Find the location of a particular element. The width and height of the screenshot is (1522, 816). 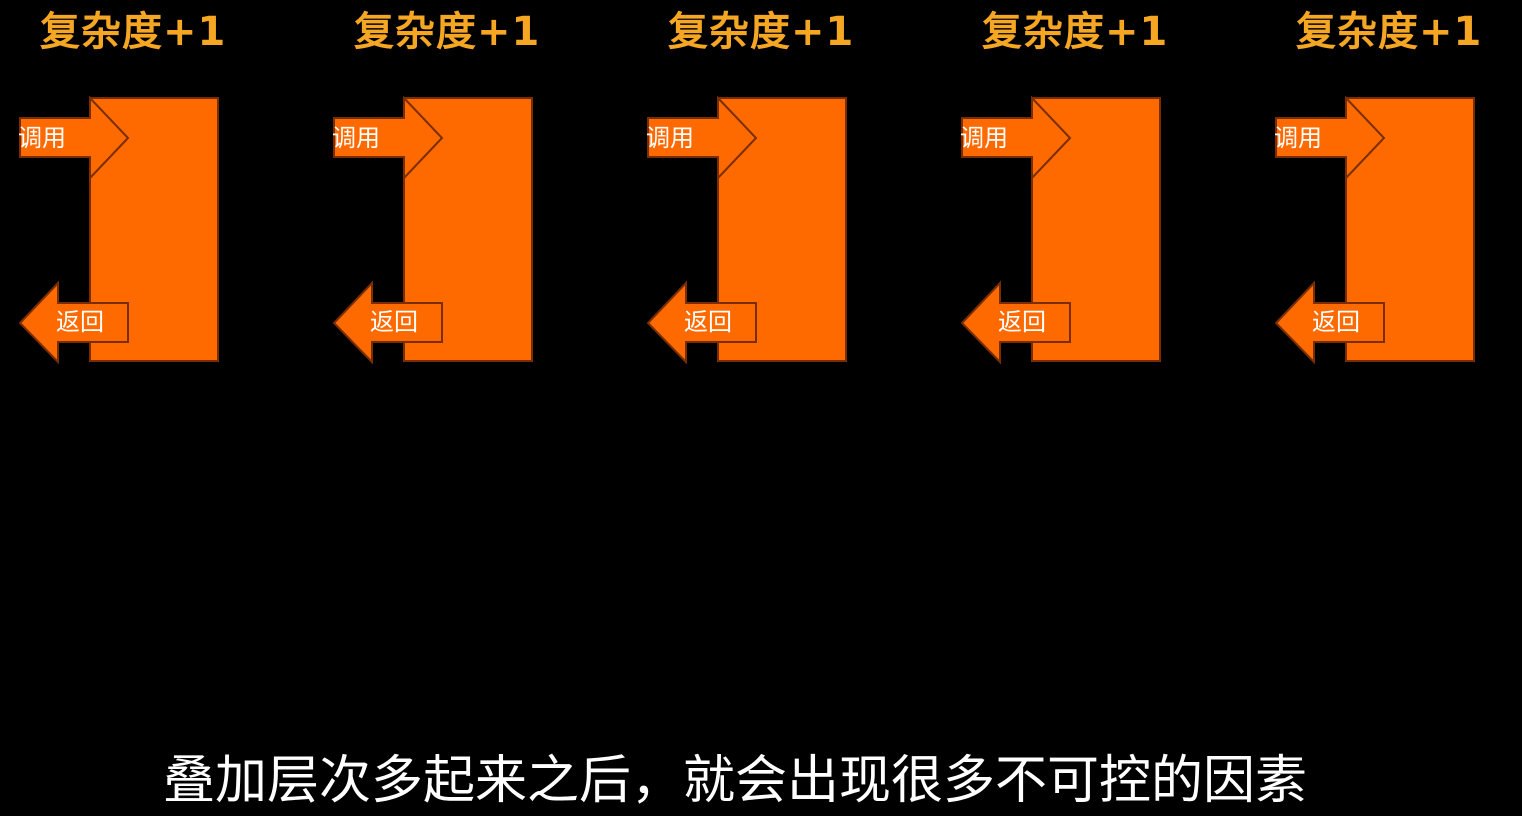

call-frame-unit-3: 复杂度+1 调用 返回 is located at coordinates (758, 185).